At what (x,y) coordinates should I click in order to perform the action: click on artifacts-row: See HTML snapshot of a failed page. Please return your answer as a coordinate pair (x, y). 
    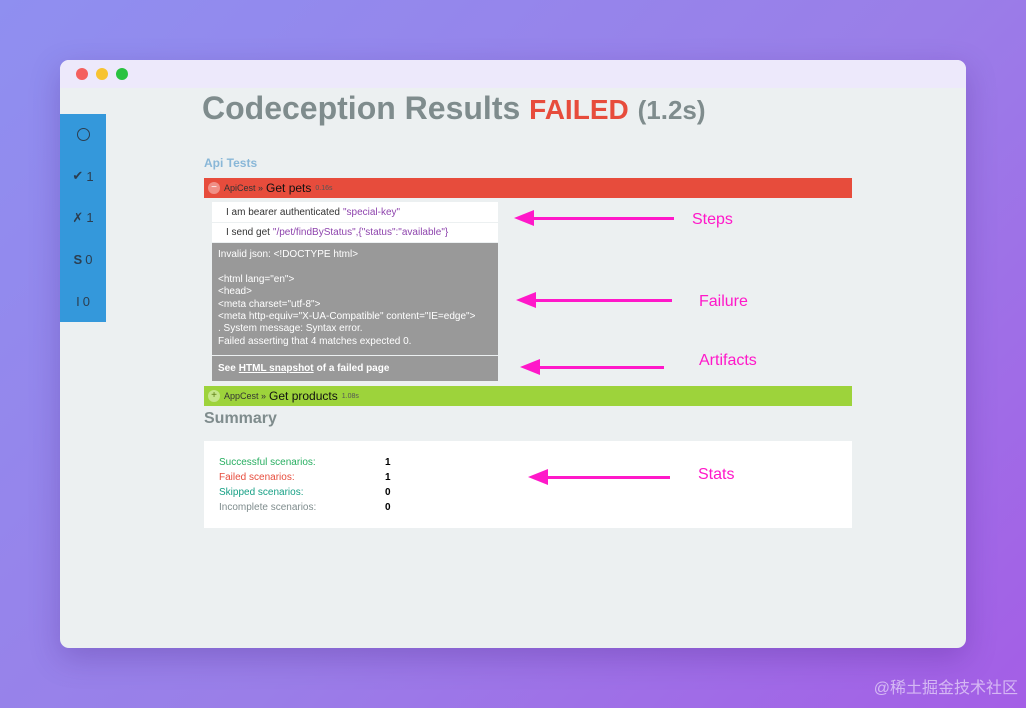
    Looking at the image, I should click on (355, 368).